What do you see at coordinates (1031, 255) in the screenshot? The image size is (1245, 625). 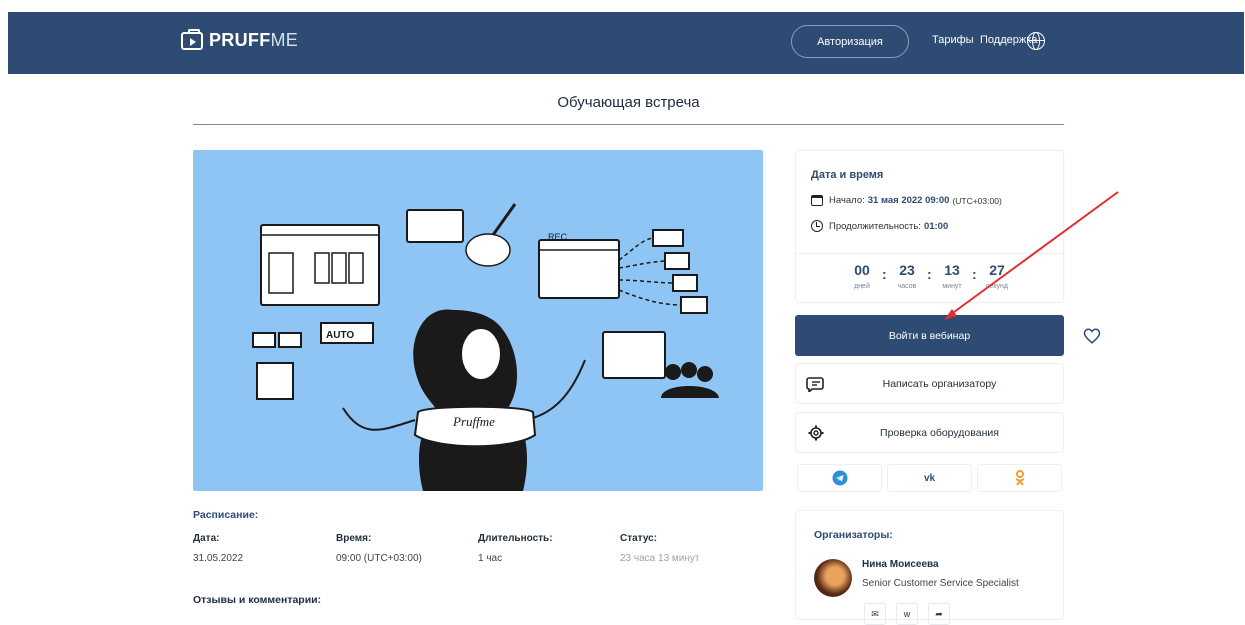 I see `annotation-arrow-icon` at bounding box center [1031, 255].